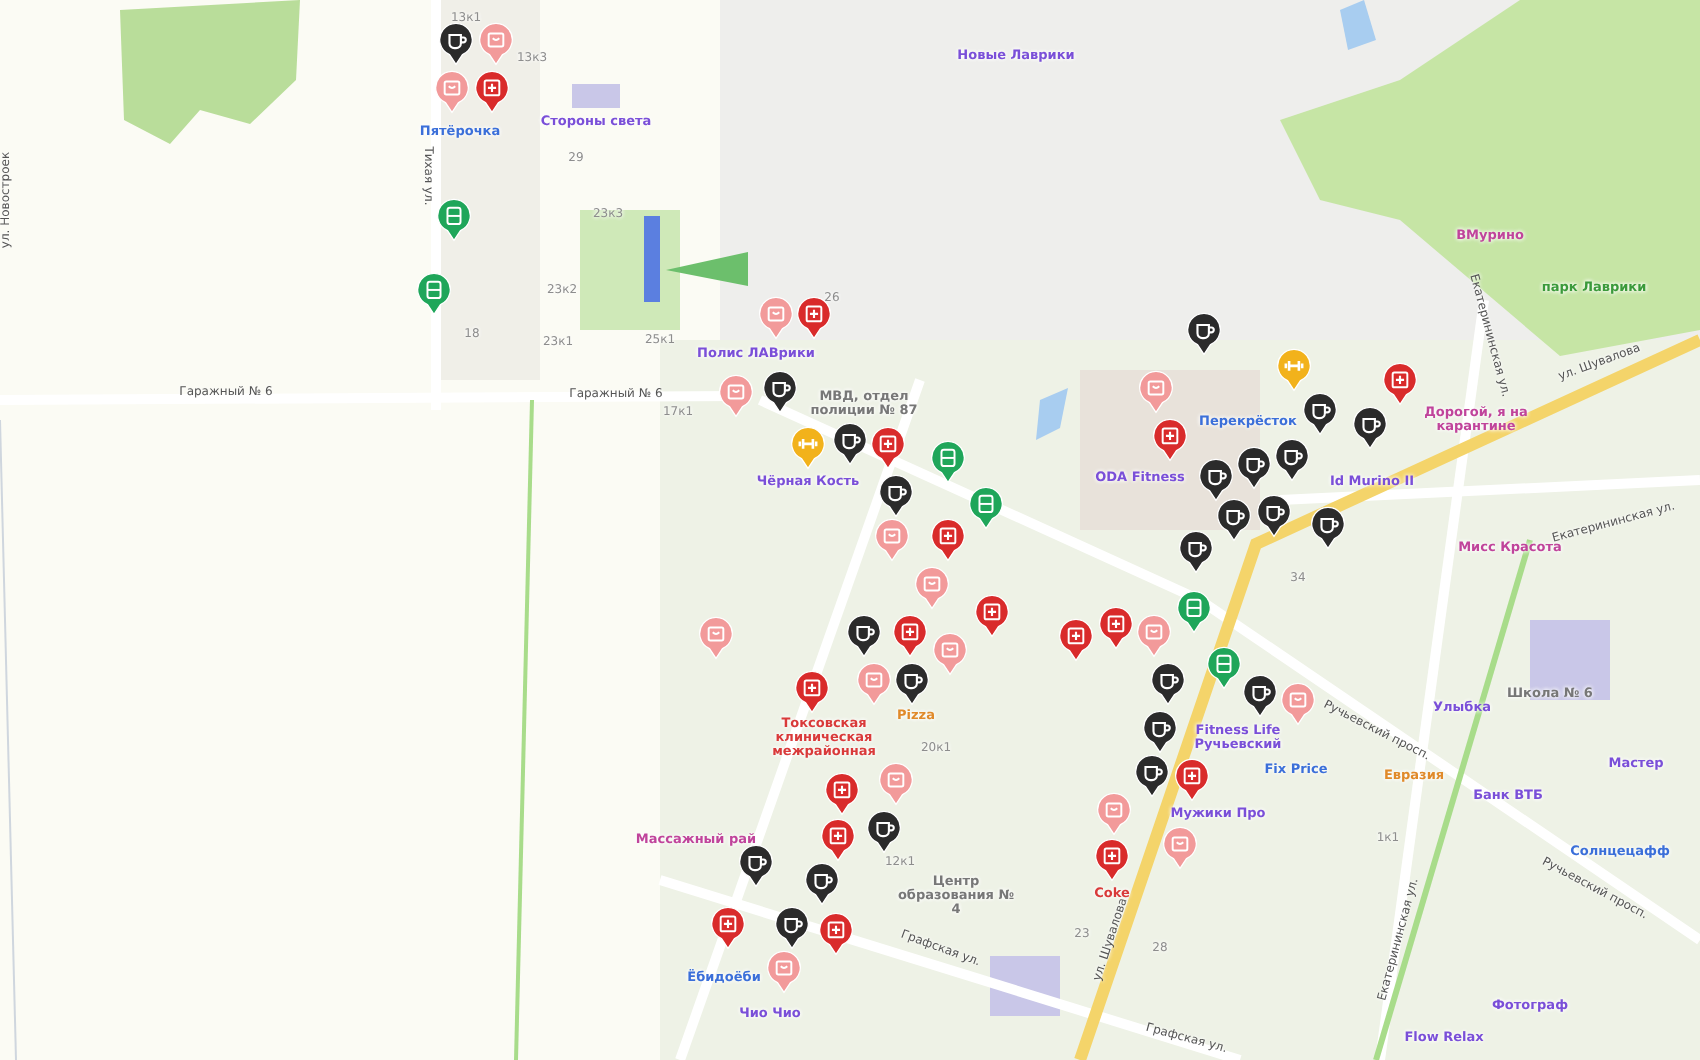 Image resolution: width=1700 pixels, height=1060 pixels. I want to click on school-building, so click(596, 96).